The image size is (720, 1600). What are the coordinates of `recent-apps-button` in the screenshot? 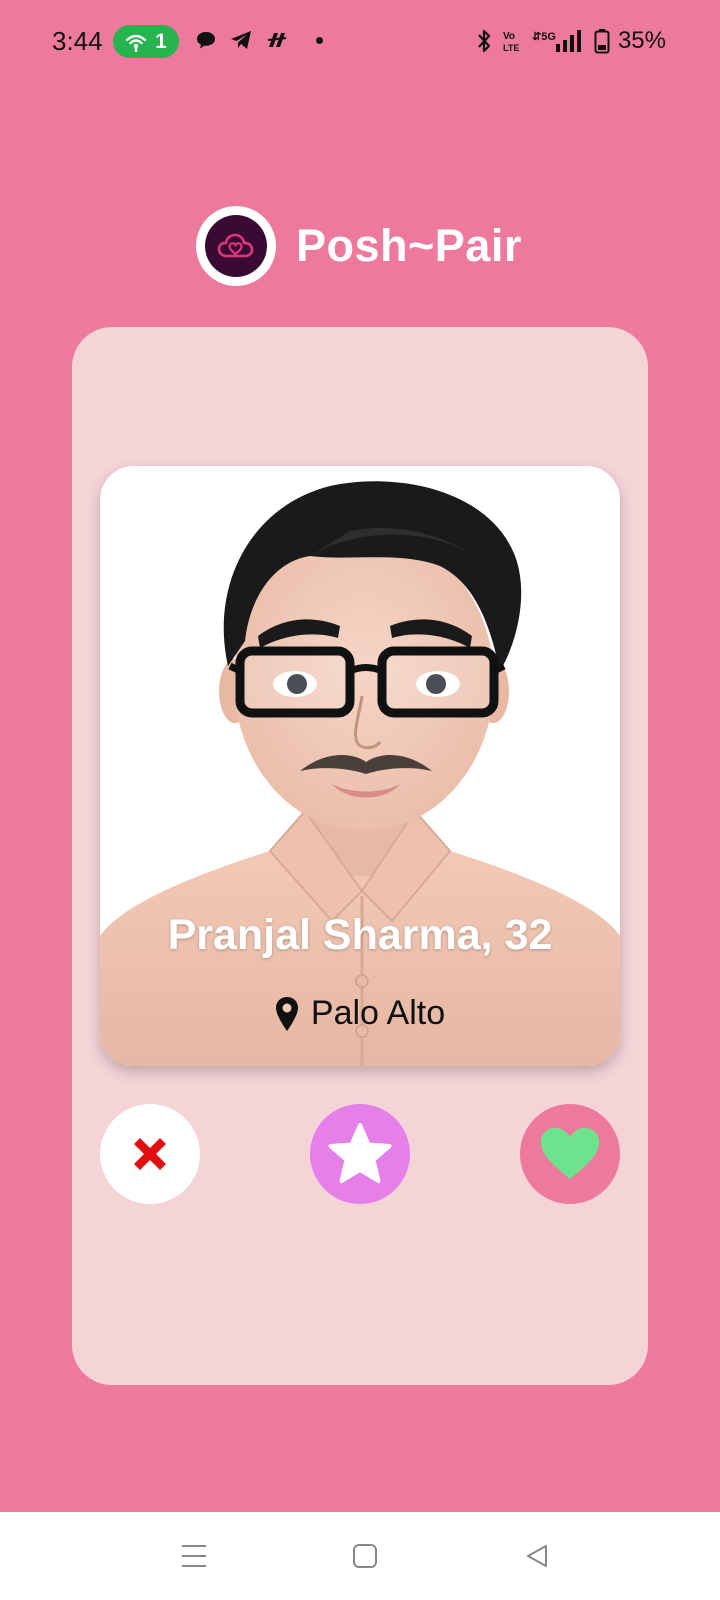 It's located at (194, 1556).